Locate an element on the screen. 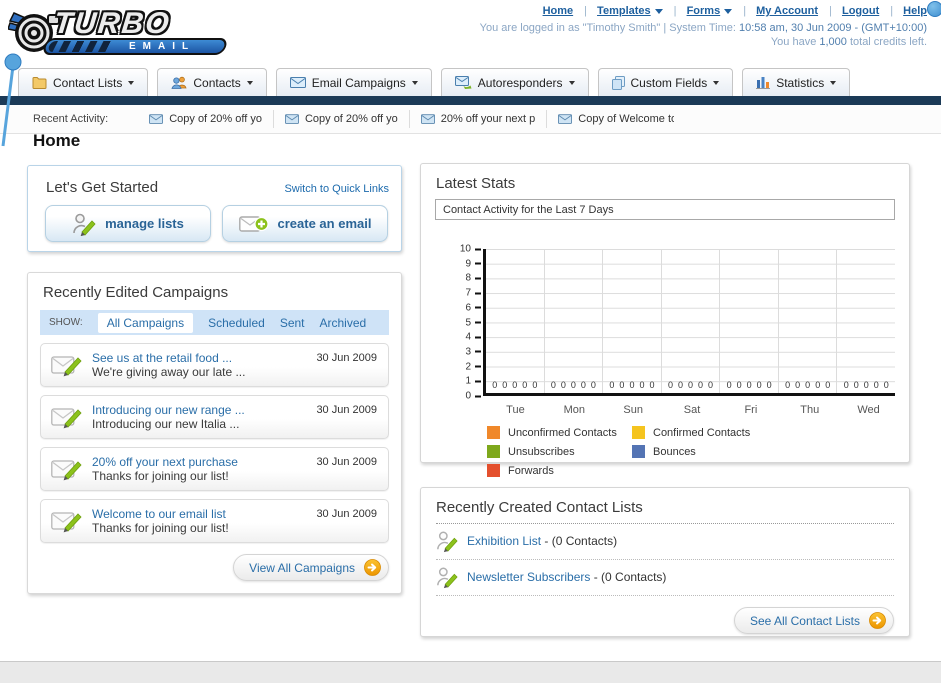  tab-label: Statistics is located at coordinates (800, 82).